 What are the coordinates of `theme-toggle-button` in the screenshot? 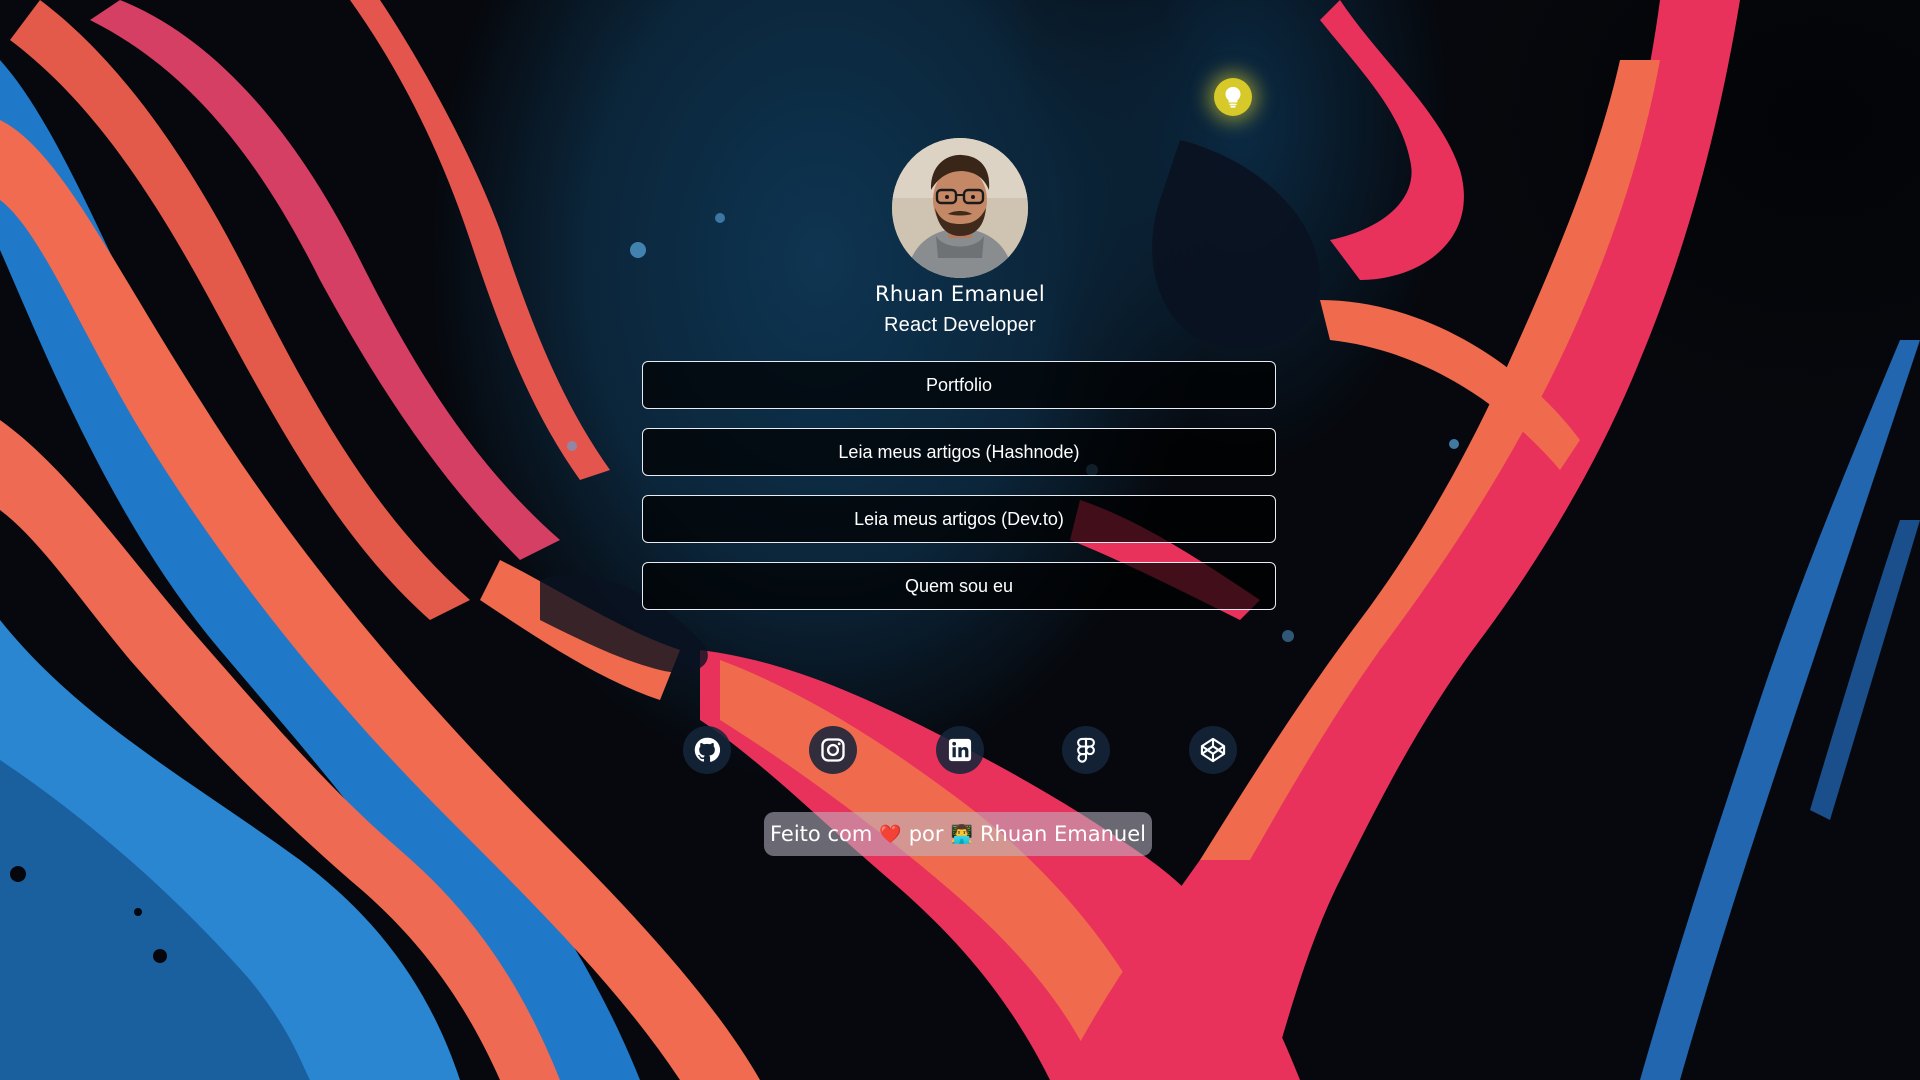 It's located at (1233, 97).